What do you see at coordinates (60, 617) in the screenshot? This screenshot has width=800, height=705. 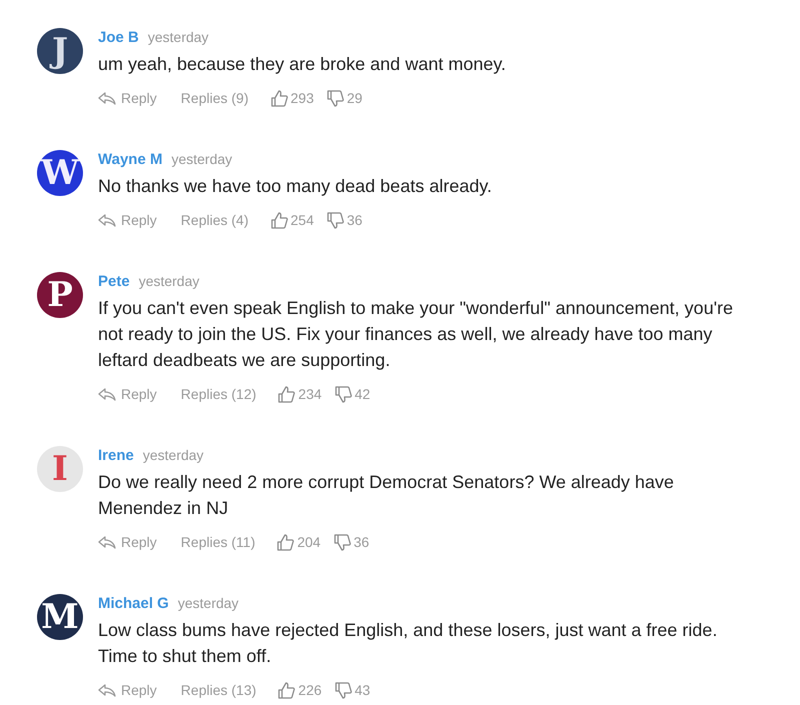 I see `avatar-letter: M` at bounding box center [60, 617].